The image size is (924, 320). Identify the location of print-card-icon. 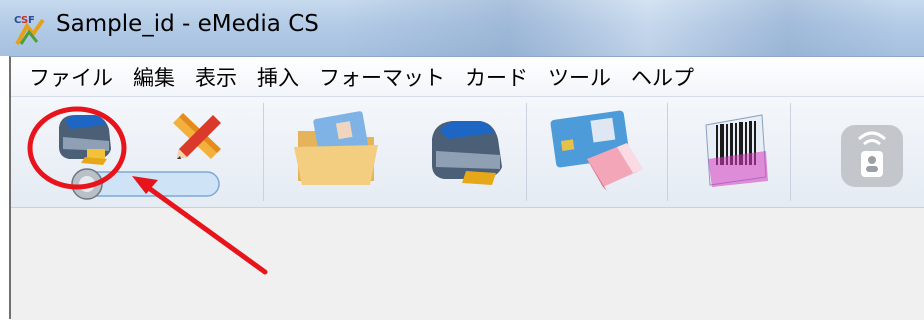
(467, 153).